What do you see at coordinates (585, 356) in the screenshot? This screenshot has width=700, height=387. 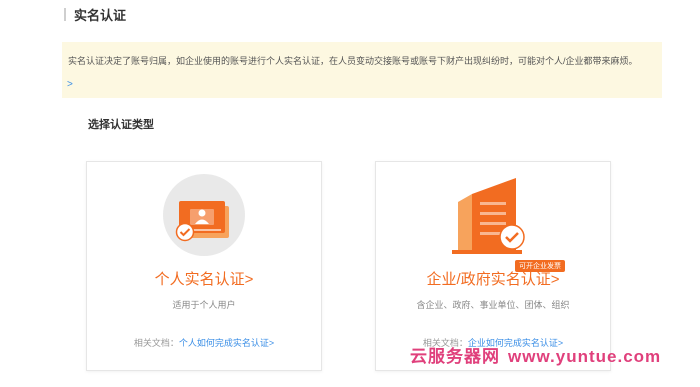 I see `watermark-url: www.yuntue.com` at bounding box center [585, 356].